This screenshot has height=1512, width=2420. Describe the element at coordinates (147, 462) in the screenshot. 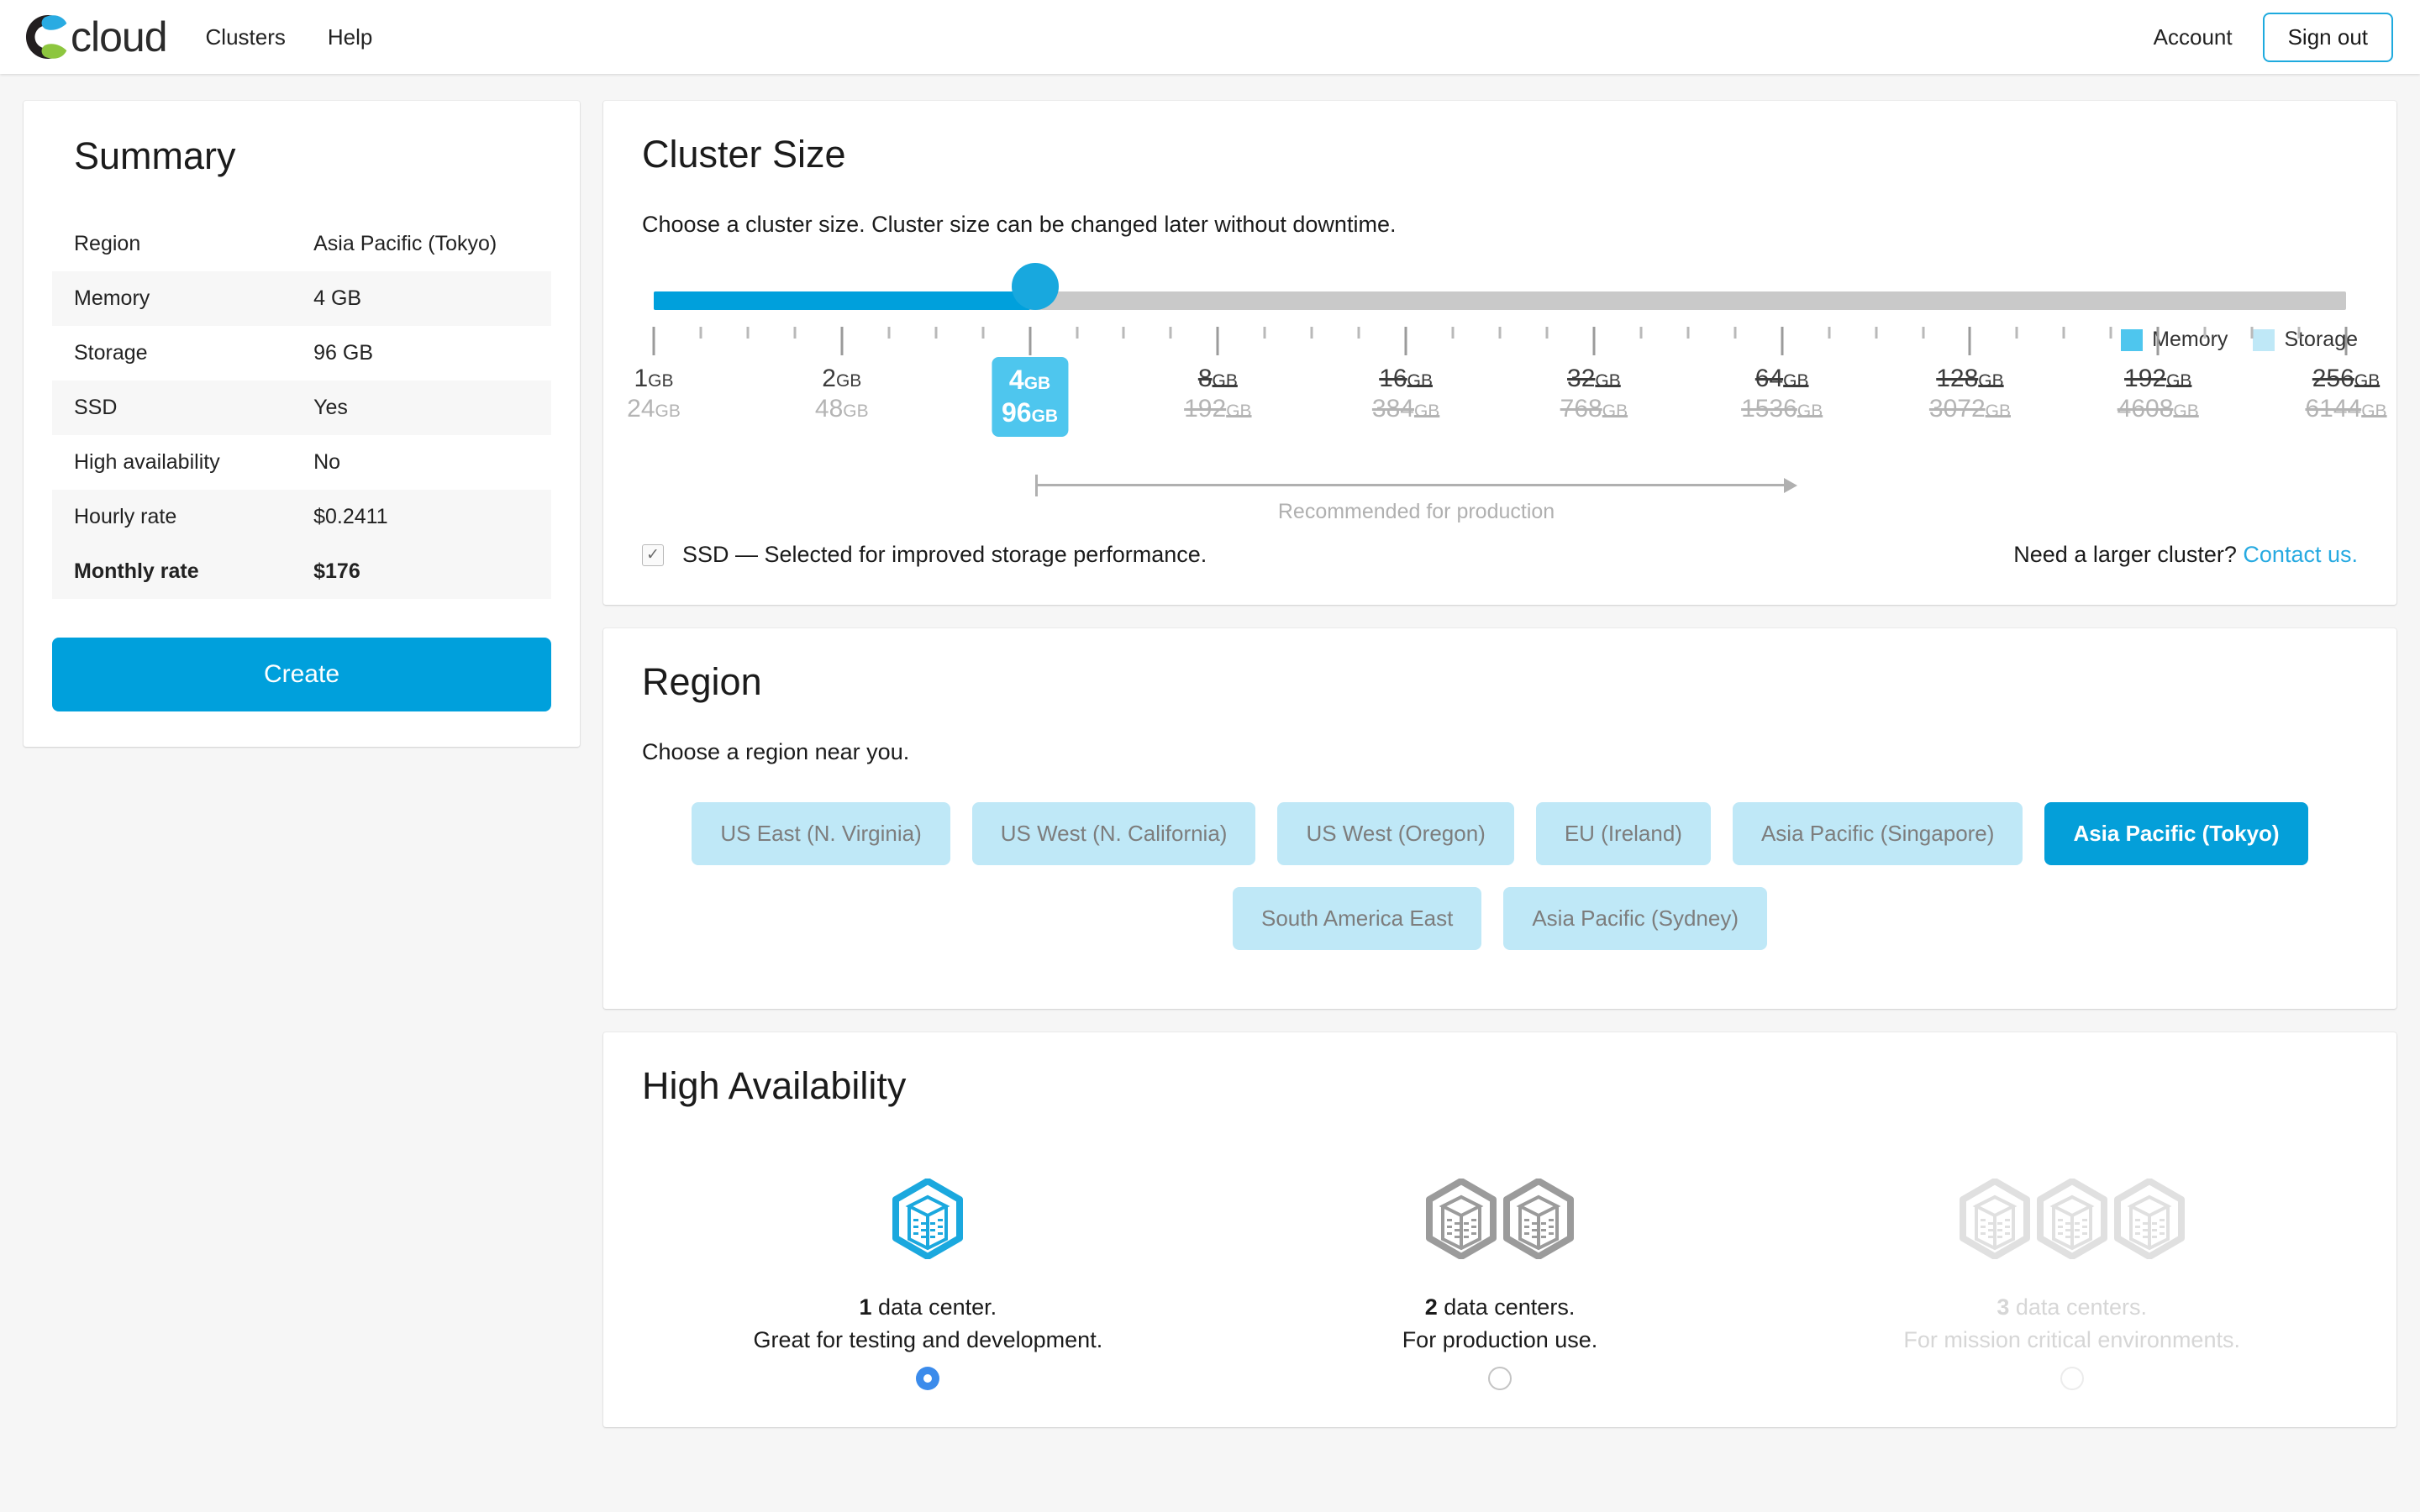

I see `summary-row-label: High availability` at that location.